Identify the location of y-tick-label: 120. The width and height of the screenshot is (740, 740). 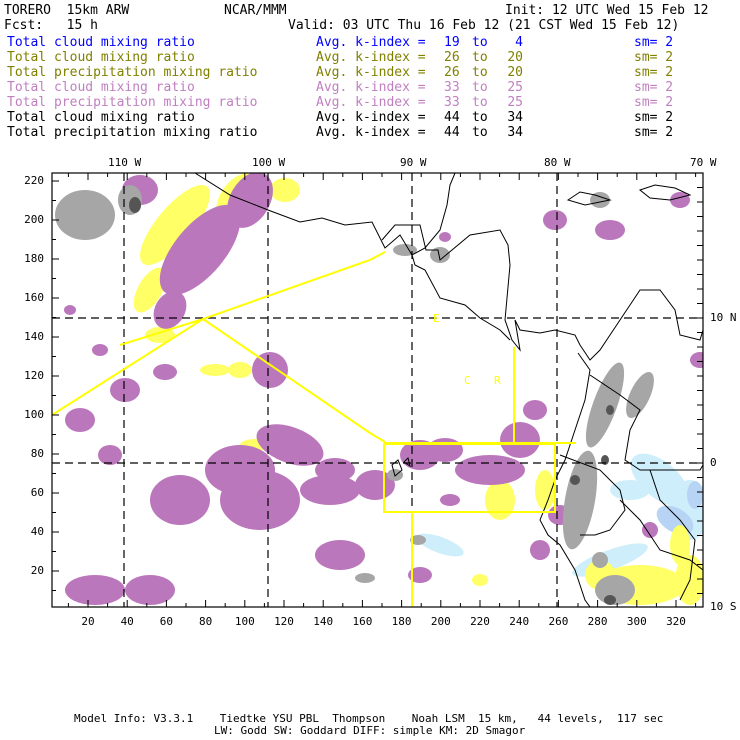
(34, 375).